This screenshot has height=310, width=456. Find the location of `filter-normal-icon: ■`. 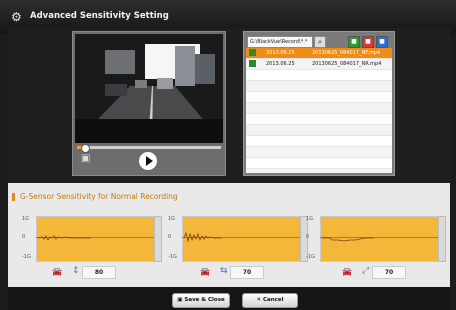

filter-normal-icon: ■ is located at coordinates (354, 42).